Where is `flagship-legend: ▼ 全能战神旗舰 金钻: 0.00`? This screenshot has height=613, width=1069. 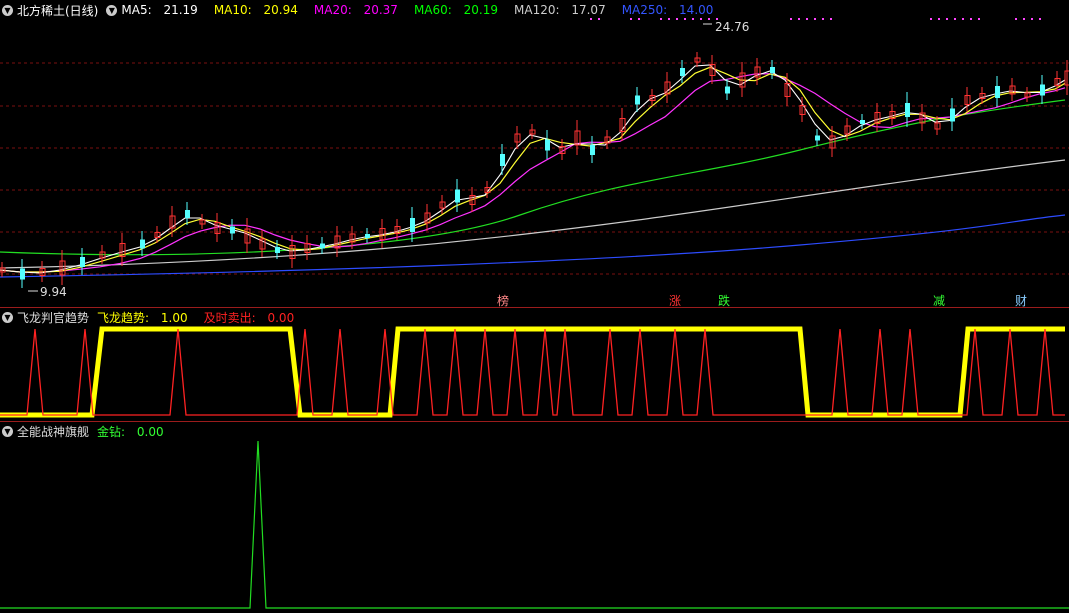
flagship-legend: ▼ 全能战神旗舰 金钻: 0.00 is located at coordinates (91, 431).